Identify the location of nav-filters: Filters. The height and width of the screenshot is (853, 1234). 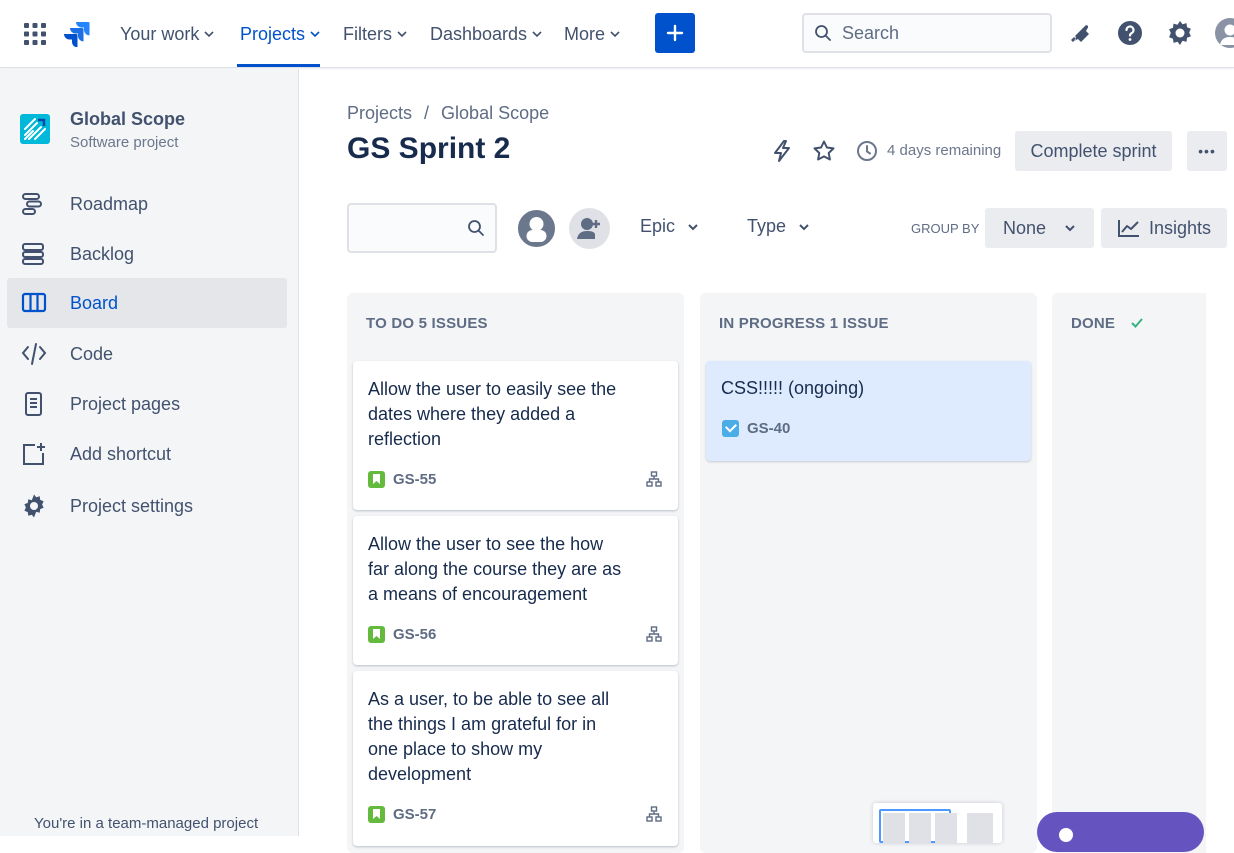
(375, 34).